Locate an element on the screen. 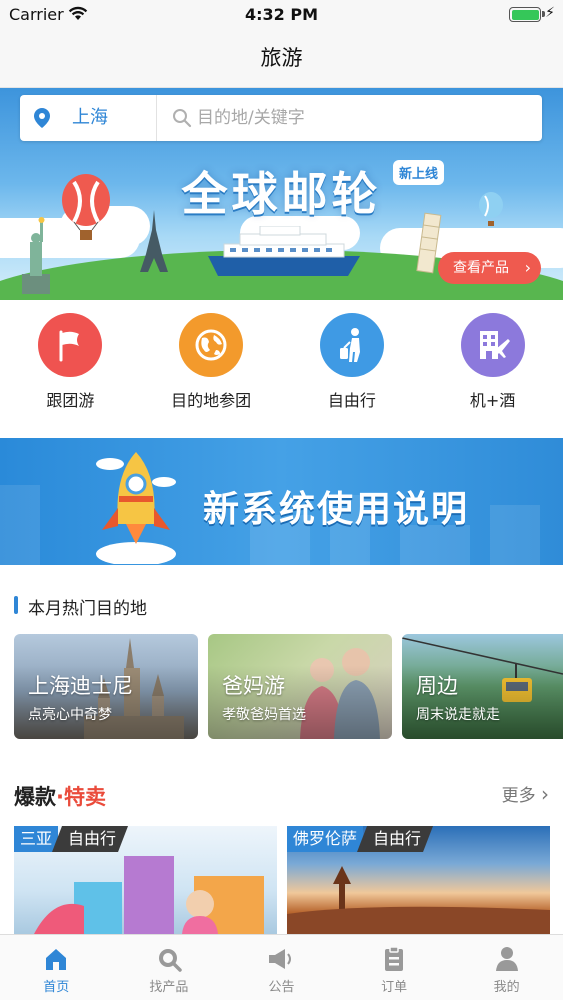 The height and width of the screenshot is (1000, 563). tab-find-products: 找产品 is located at coordinates (169, 967).